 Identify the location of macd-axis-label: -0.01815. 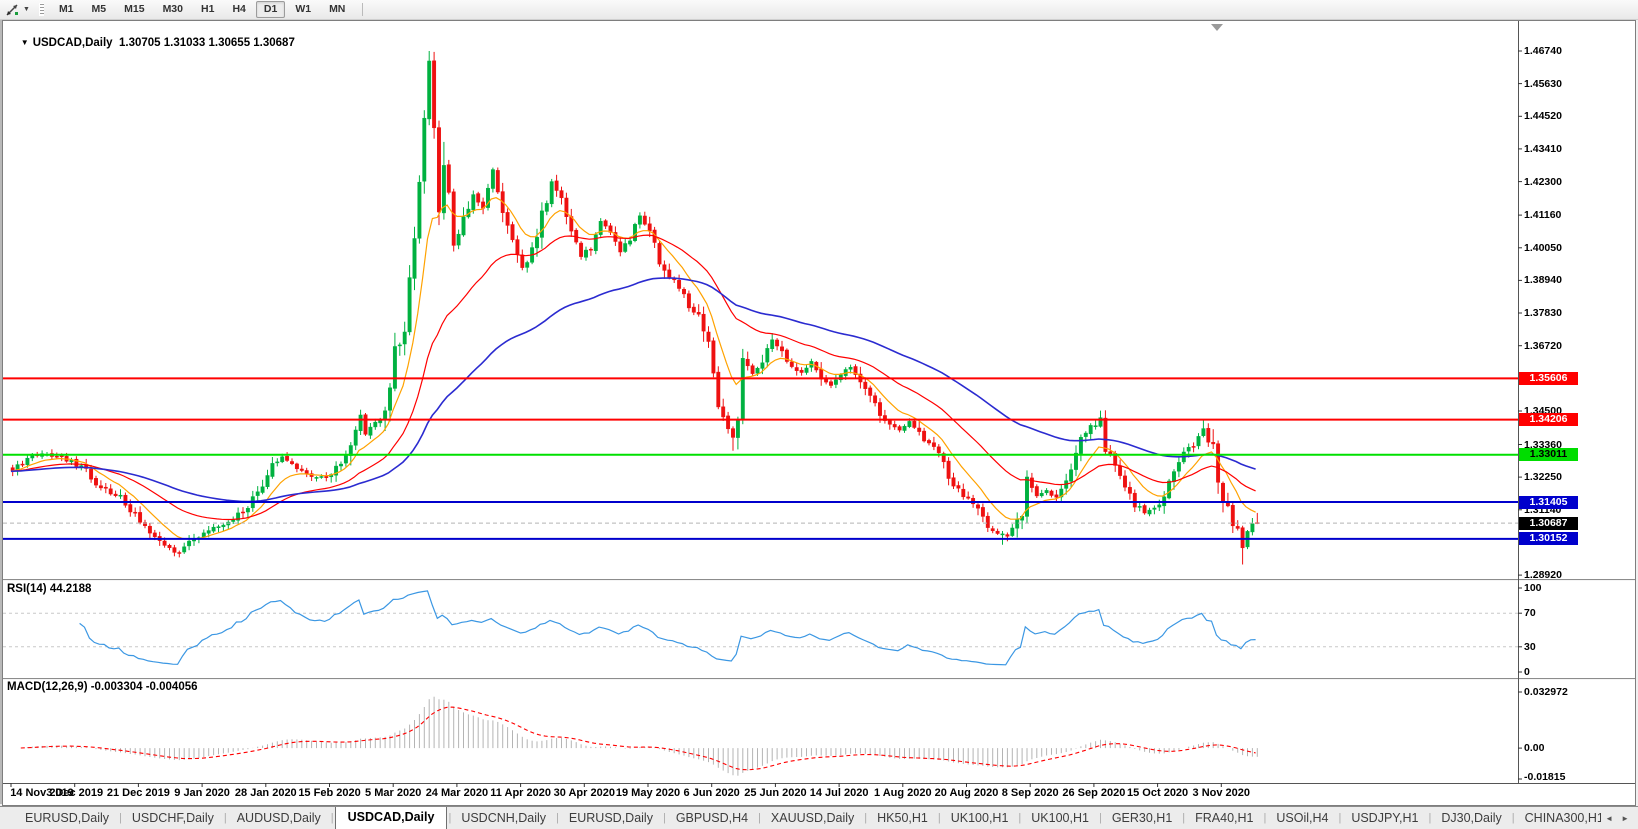
(1545, 777).